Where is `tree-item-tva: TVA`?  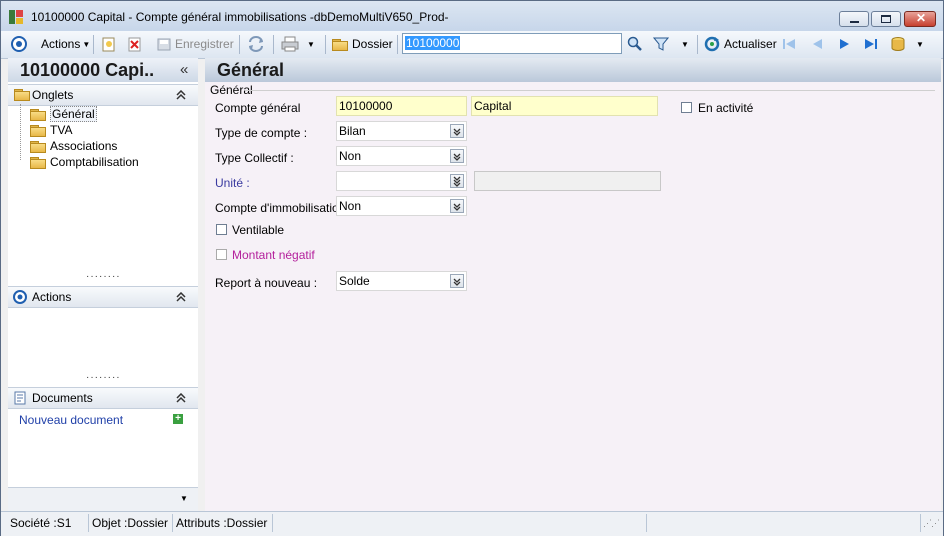 tree-item-tva: TVA is located at coordinates (51, 130).